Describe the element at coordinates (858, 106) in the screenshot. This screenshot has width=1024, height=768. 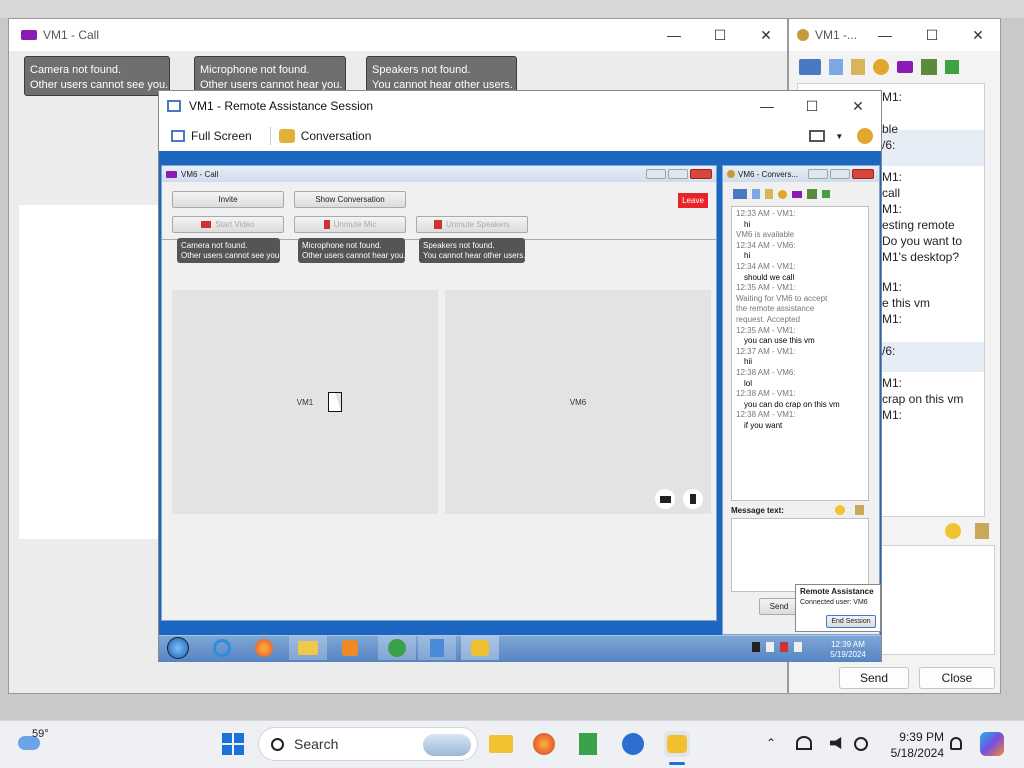
I see `ra-close-button: ✕` at that location.